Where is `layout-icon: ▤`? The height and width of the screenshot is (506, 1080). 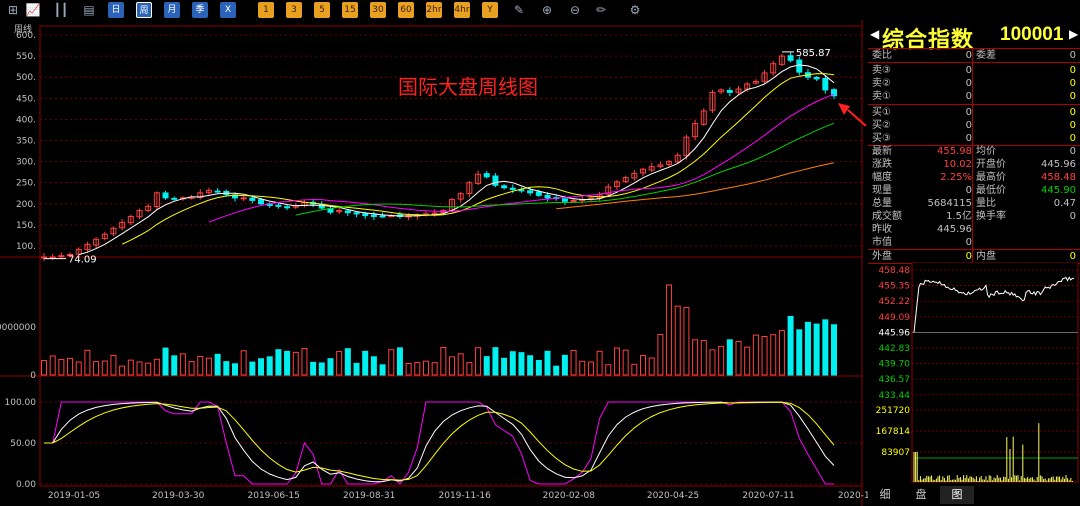
layout-icon: ▤ is located at coordinates (89, 10).